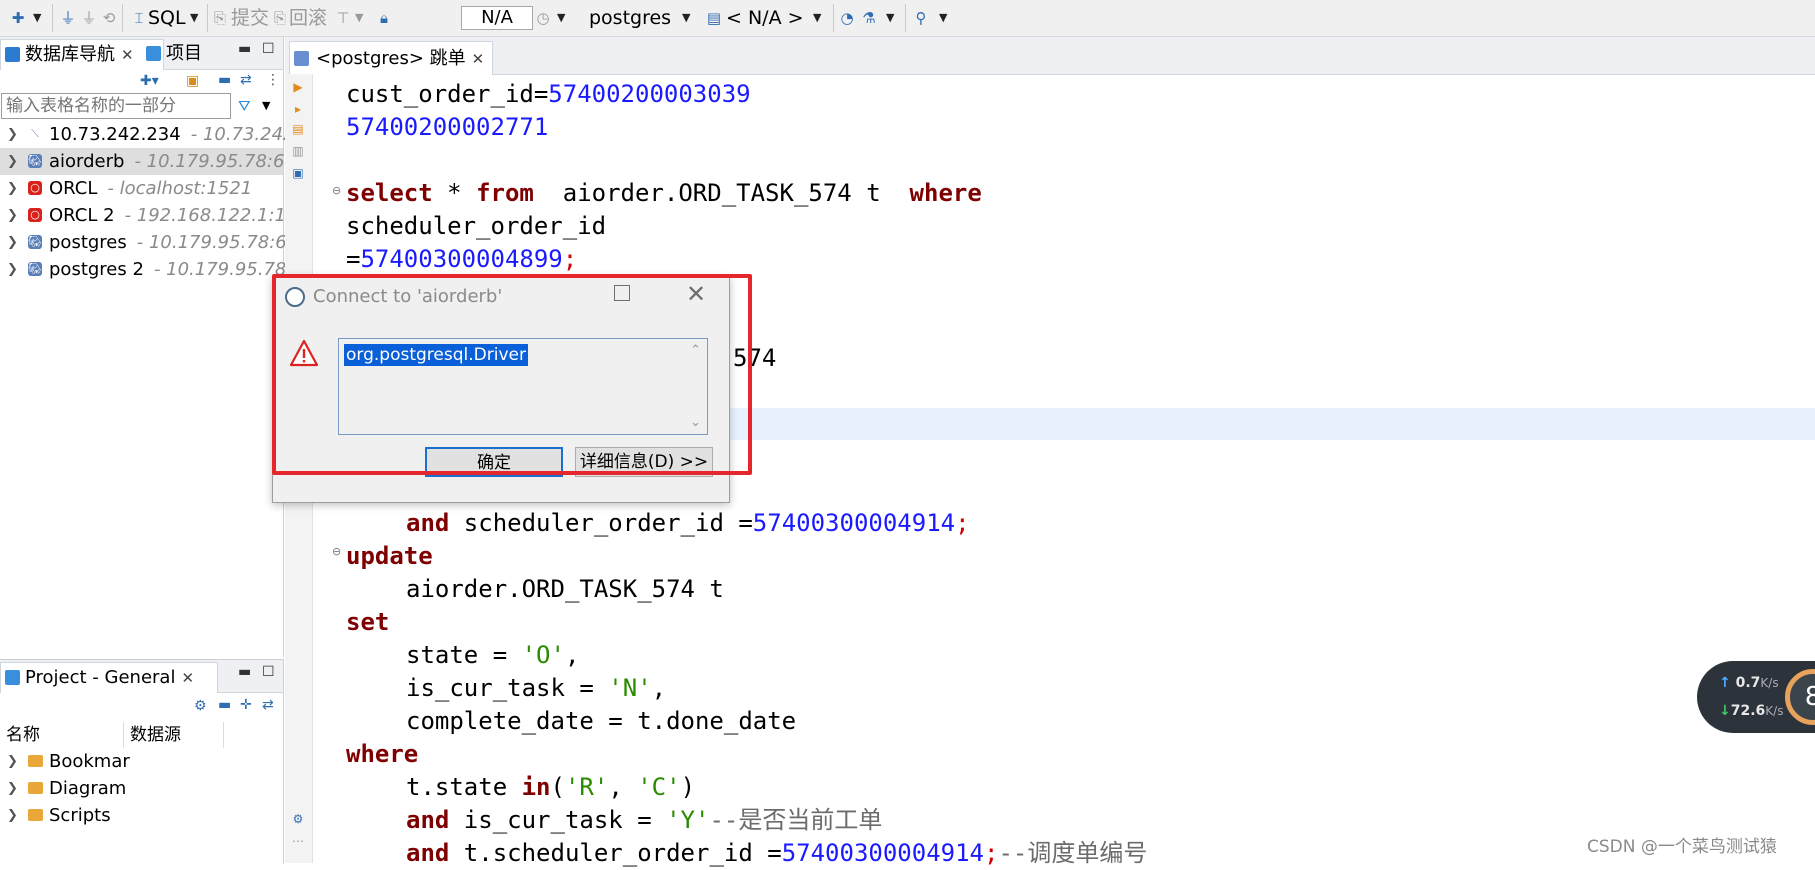  What do you see at coordinates (1756, 697) in the screenshot?
I see `network-speed-widget: ↑ 0.7K/s ↓72.6K/s 8` at bounding box center [1756, 697].